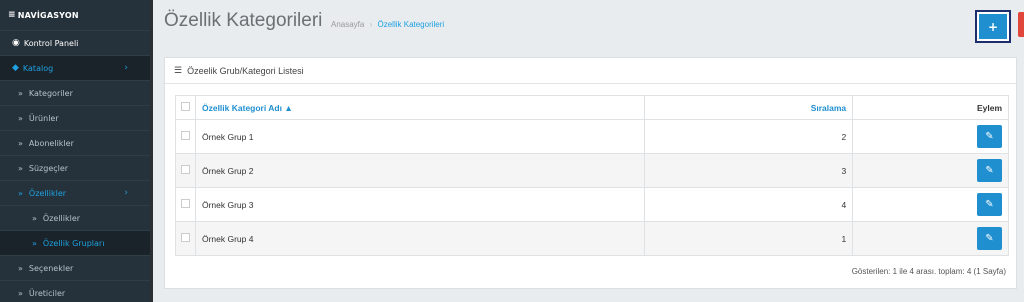 The image size is (1024, 302). What do you see at coordinates (347, 24) in the screenshot?
I see `breadcrumb-home: Anasayfa` at bounding box center [347, 24].